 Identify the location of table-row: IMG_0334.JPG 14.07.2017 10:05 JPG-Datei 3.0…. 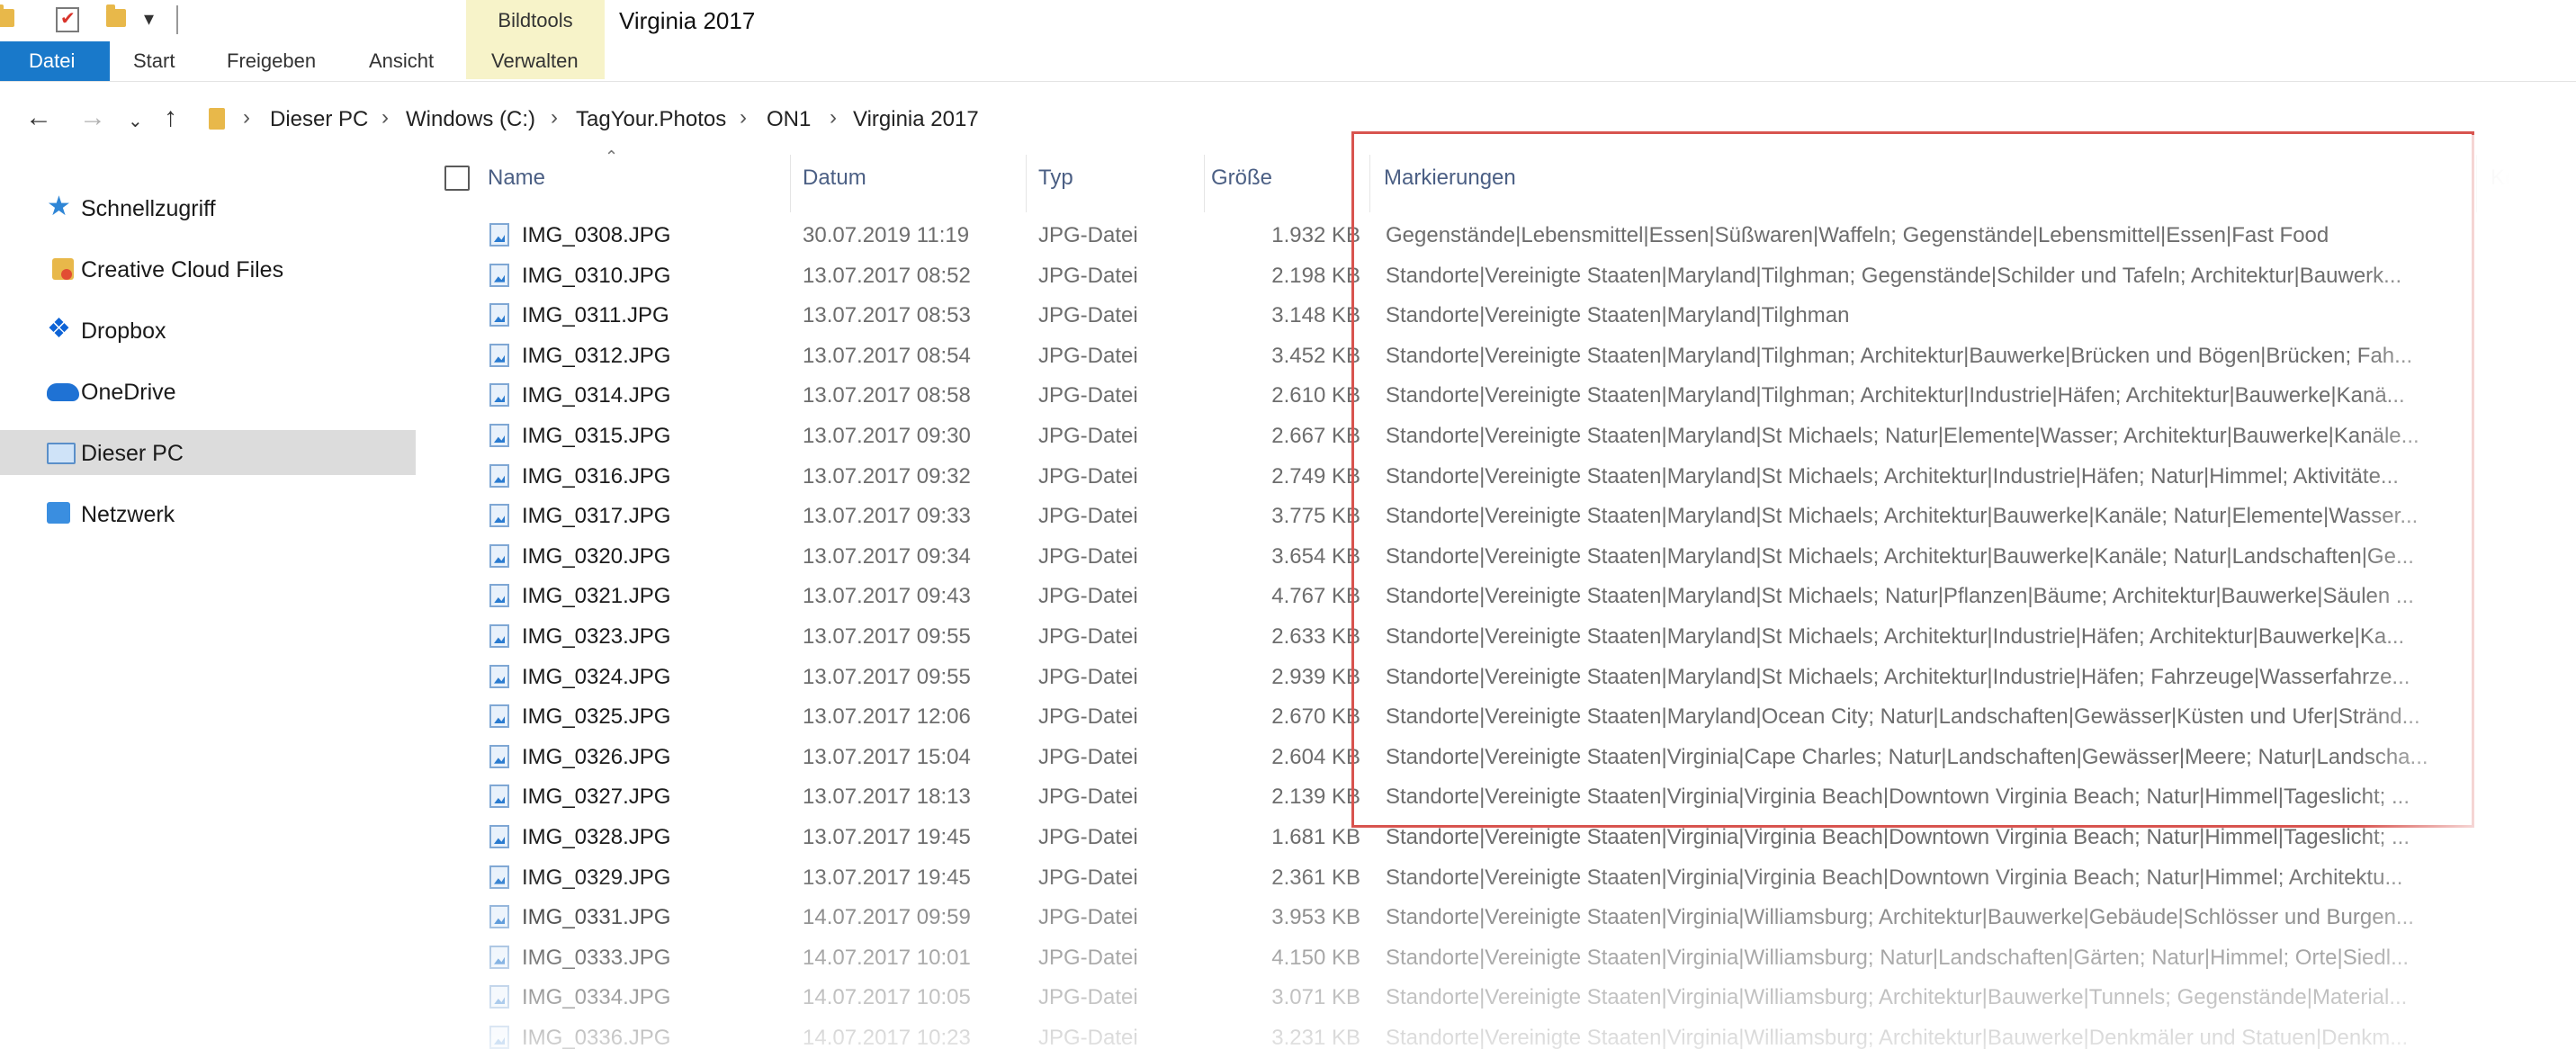
(1496, 998).